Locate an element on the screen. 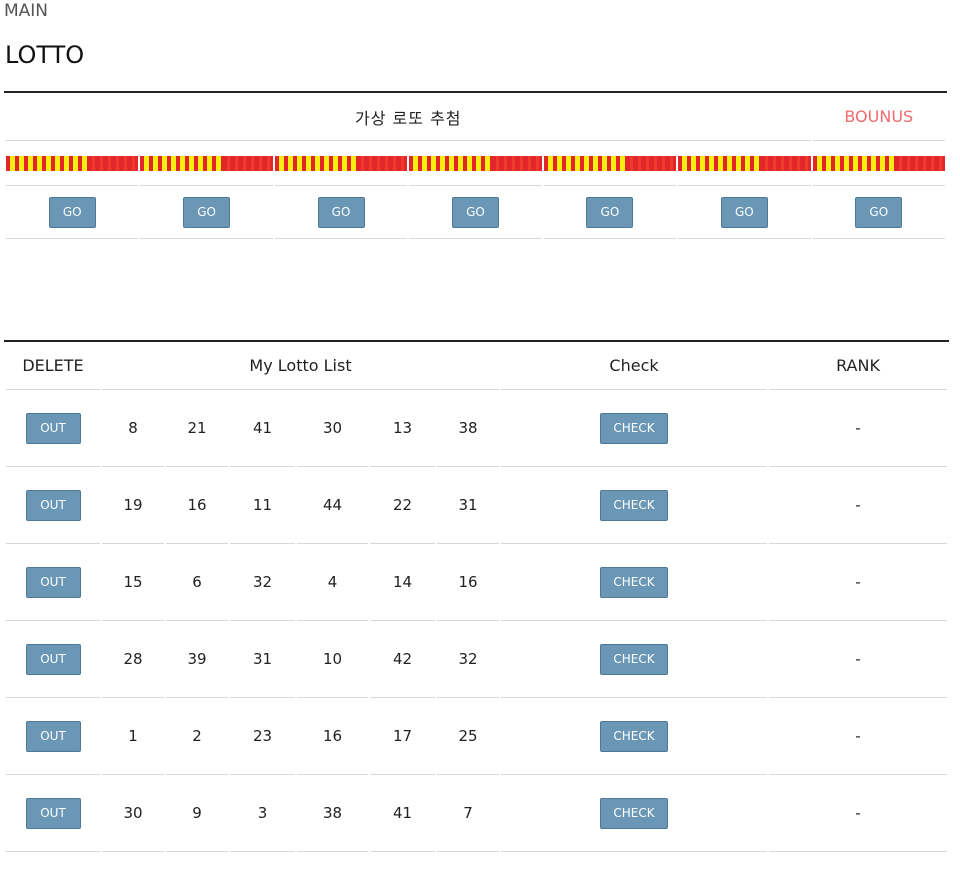 The height and width of the screenshot is (872, 960). lotto-number: 4 is located at coordinates (332, 582).